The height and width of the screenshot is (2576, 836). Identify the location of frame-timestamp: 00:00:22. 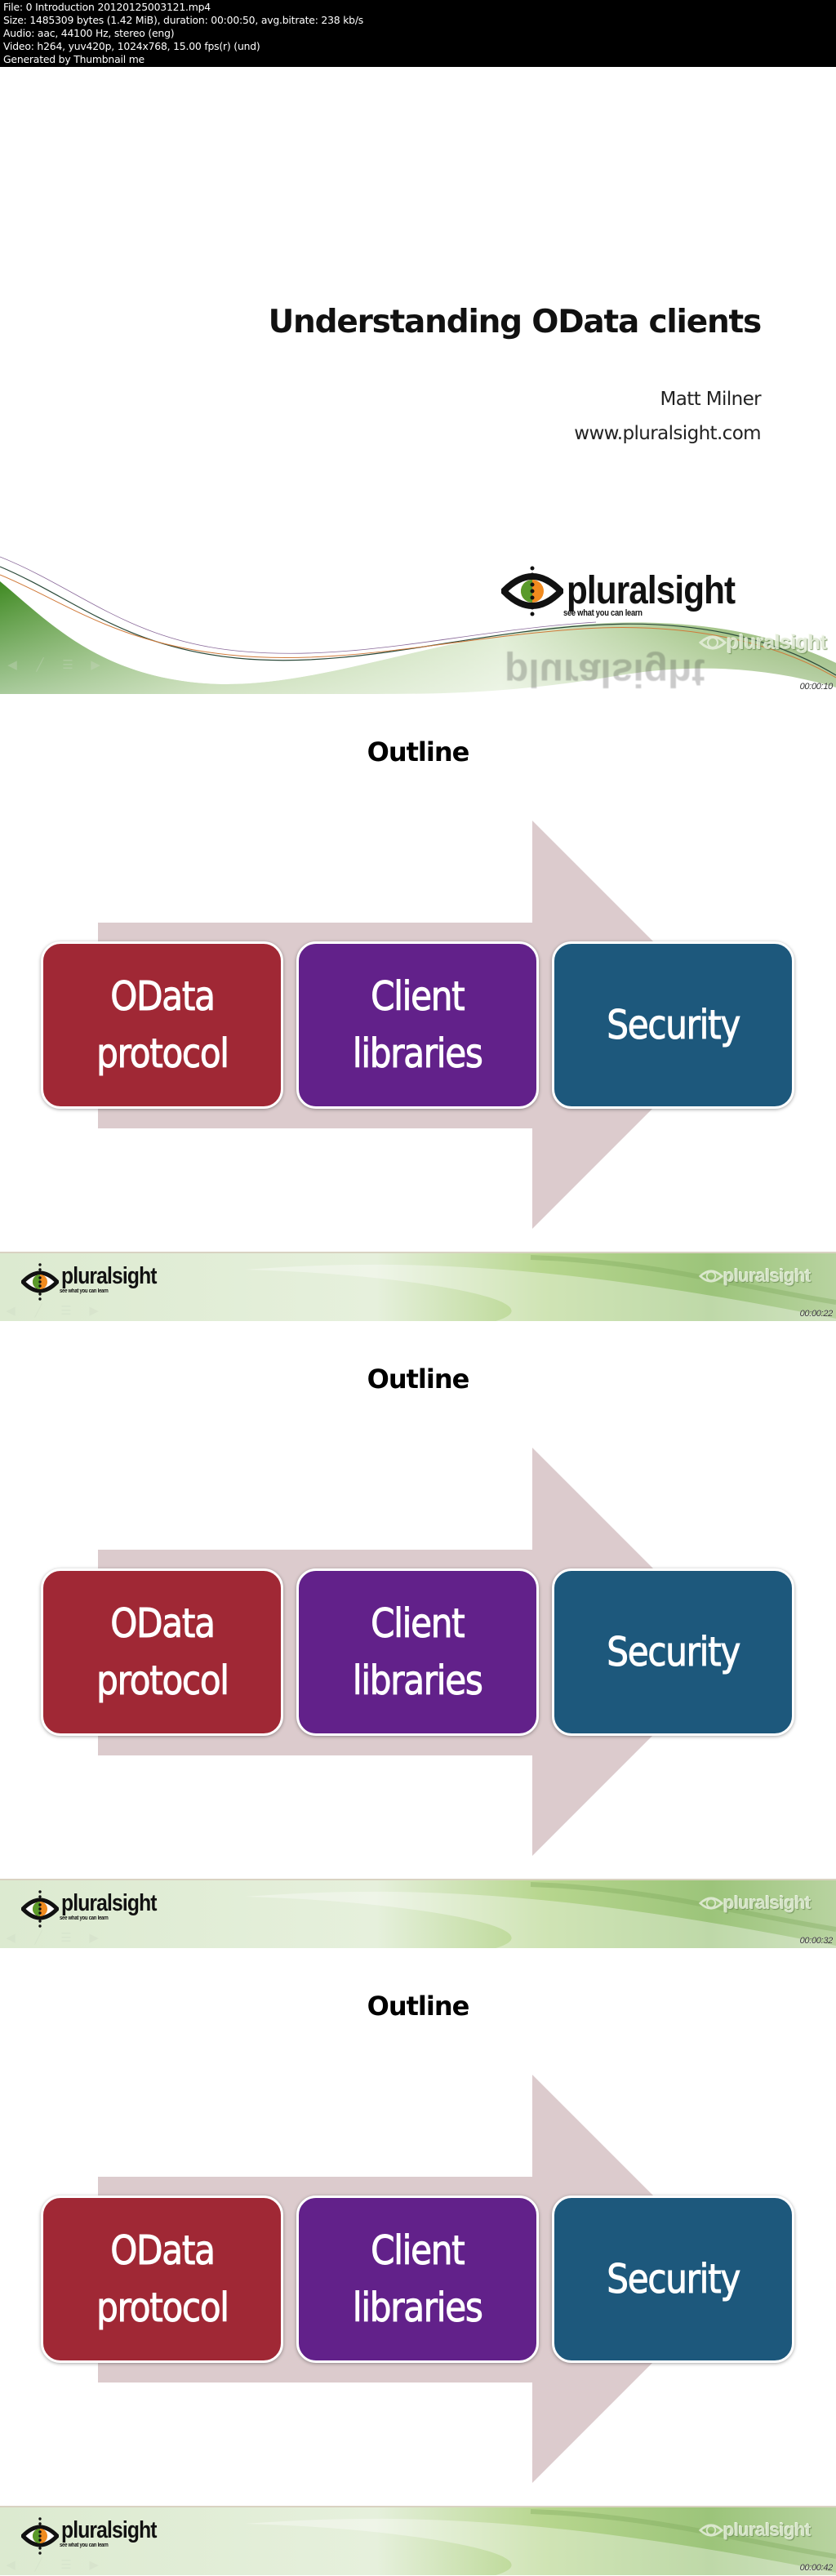
(816, 1314).